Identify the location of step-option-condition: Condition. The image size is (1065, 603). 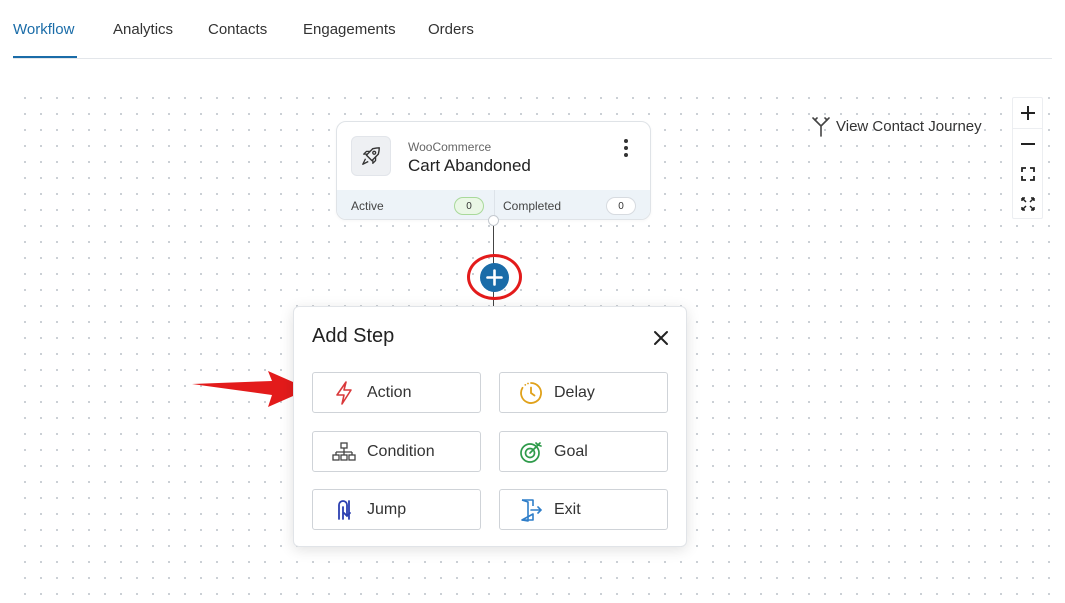
(396, 451).